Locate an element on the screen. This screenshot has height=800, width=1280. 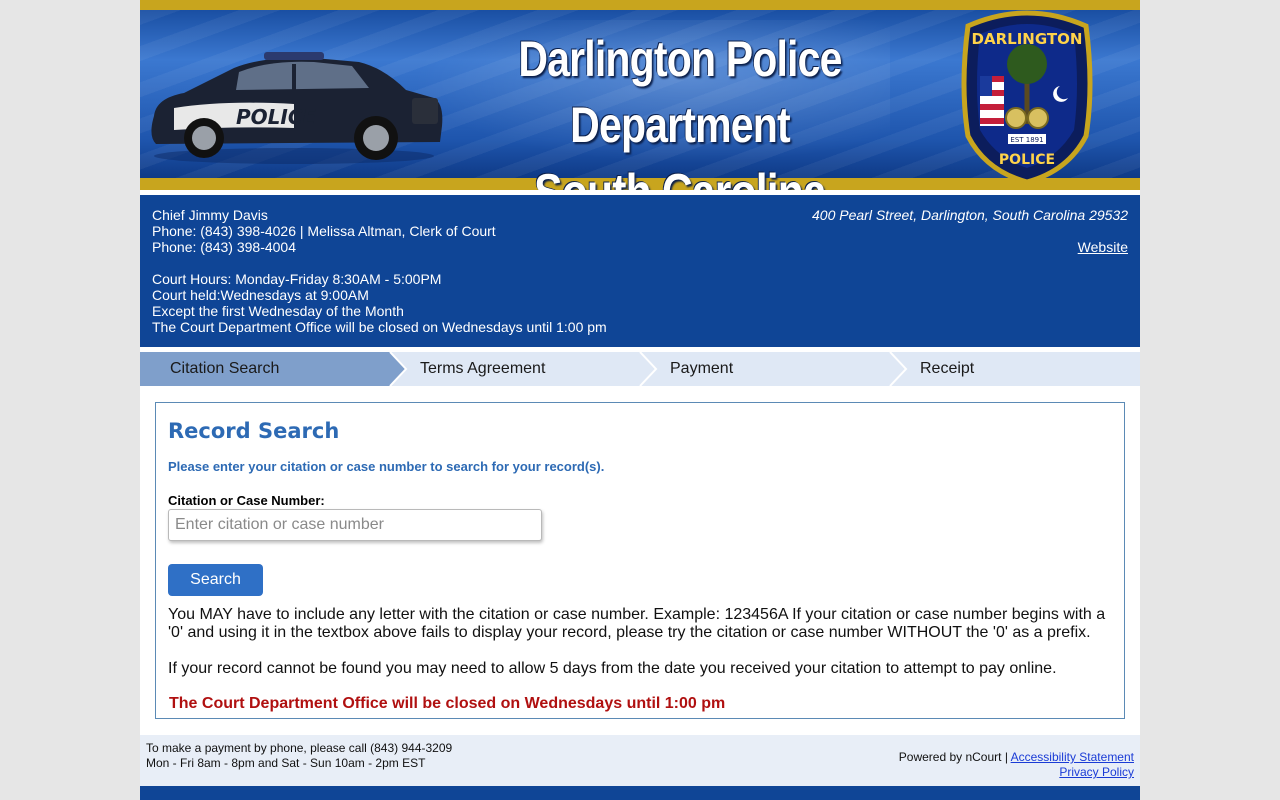
badge-bottom-text: POLICE is located at coordinates (1027, 160).